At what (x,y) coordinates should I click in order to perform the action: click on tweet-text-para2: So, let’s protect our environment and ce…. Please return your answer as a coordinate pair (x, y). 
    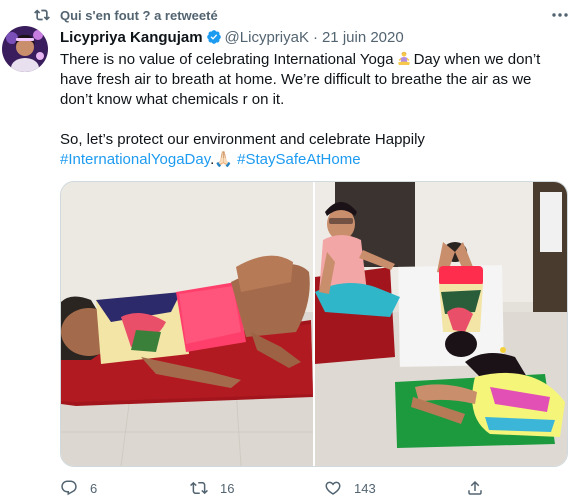
    Looking at the image, I should click on (242, 139).